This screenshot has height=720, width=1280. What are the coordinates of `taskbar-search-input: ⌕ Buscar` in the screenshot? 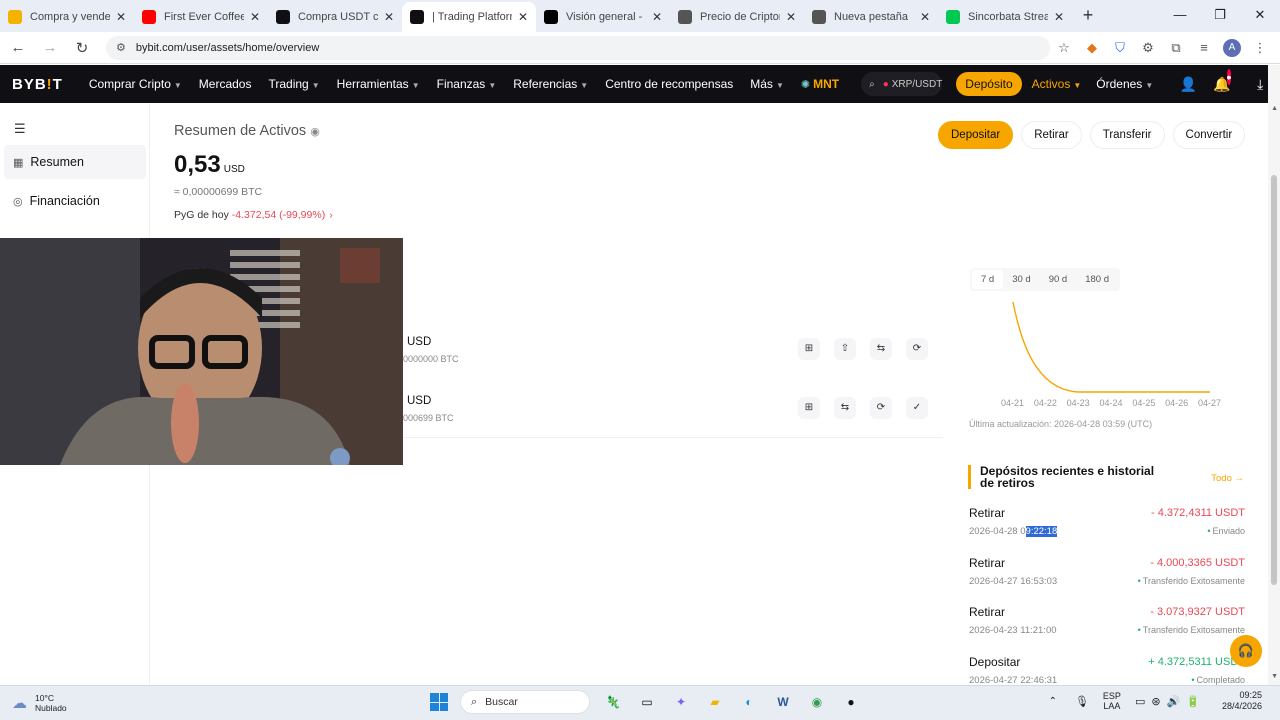 It's located at (525, 702).